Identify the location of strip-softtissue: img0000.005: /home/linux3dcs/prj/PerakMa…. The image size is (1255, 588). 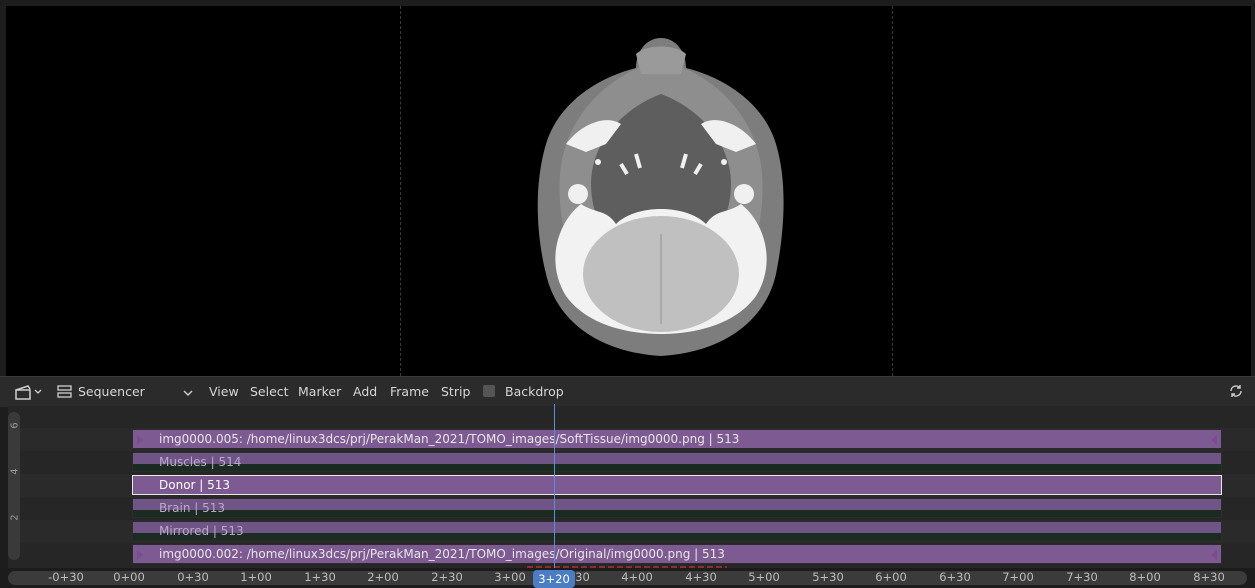
(677, 439).